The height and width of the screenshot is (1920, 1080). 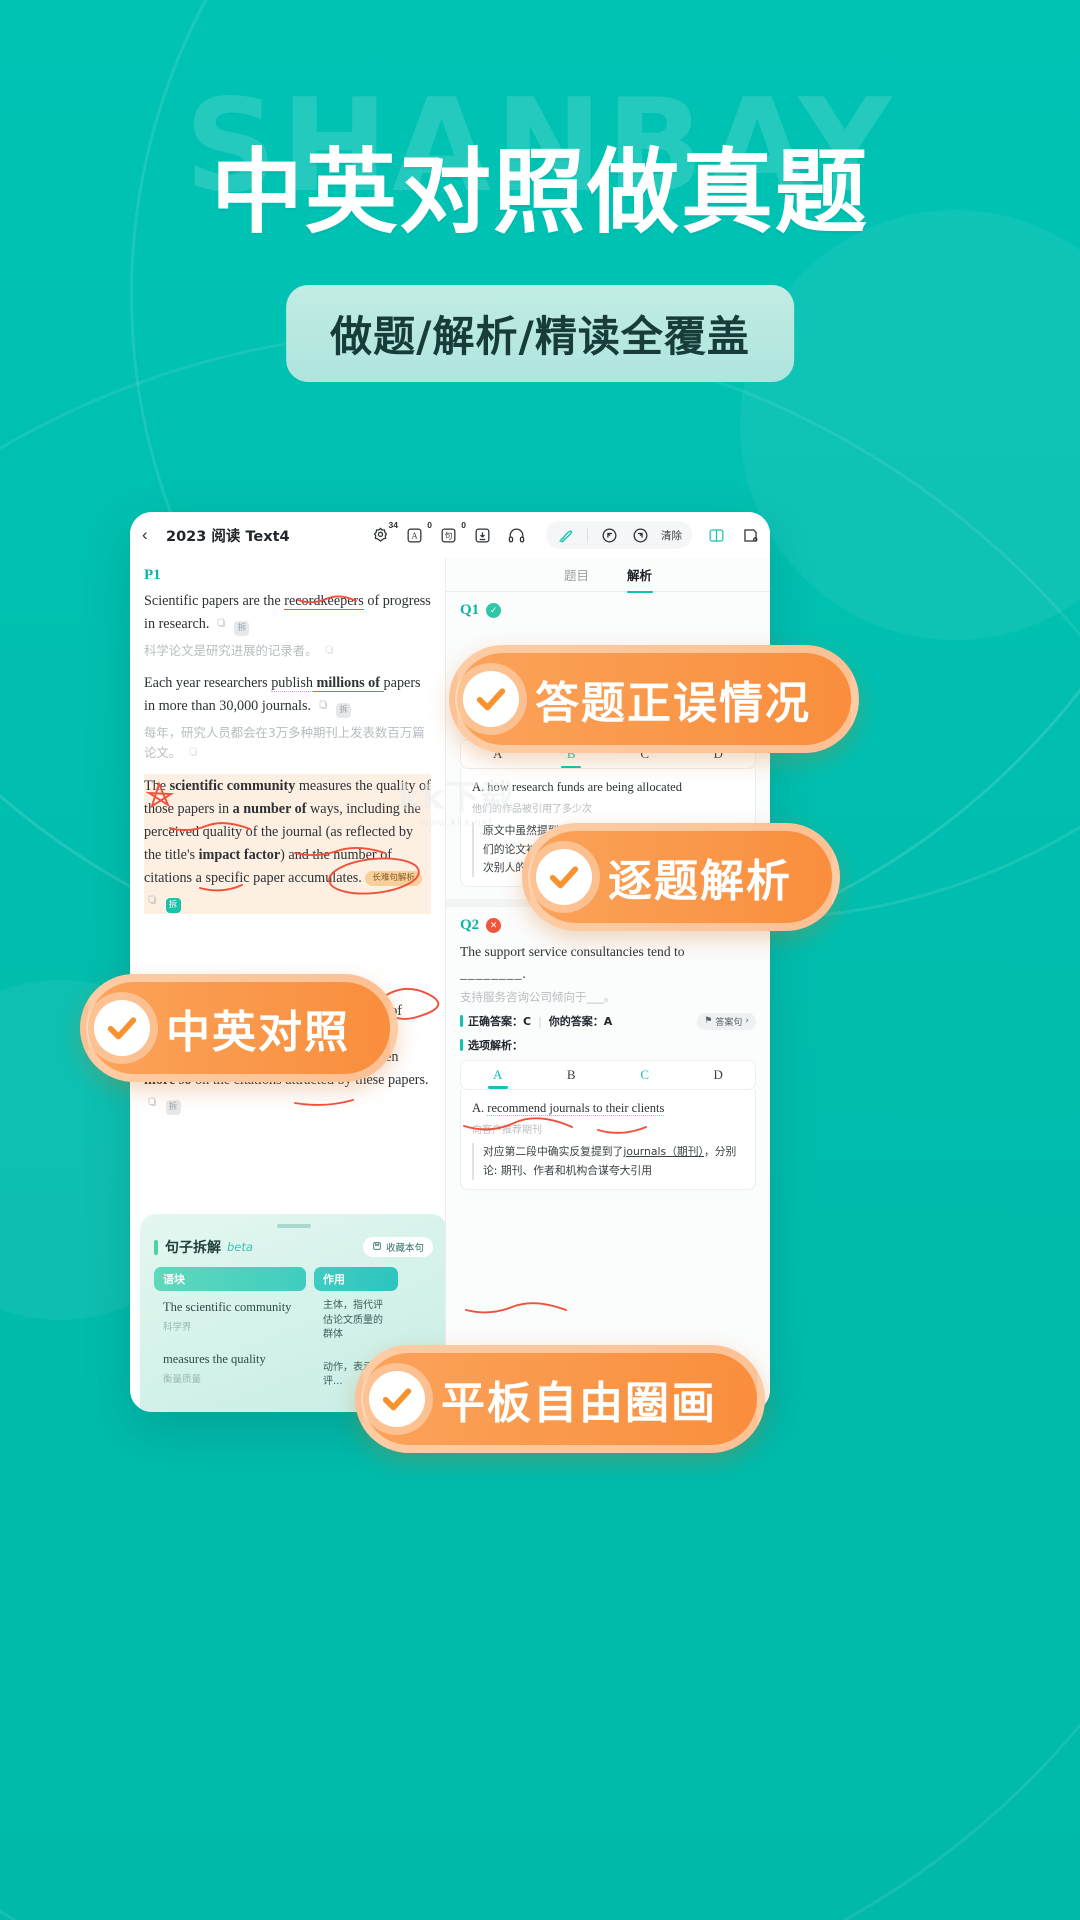 I want to click on favorite-sentence-button: 收藏本句, so click(x=397, y=1247).